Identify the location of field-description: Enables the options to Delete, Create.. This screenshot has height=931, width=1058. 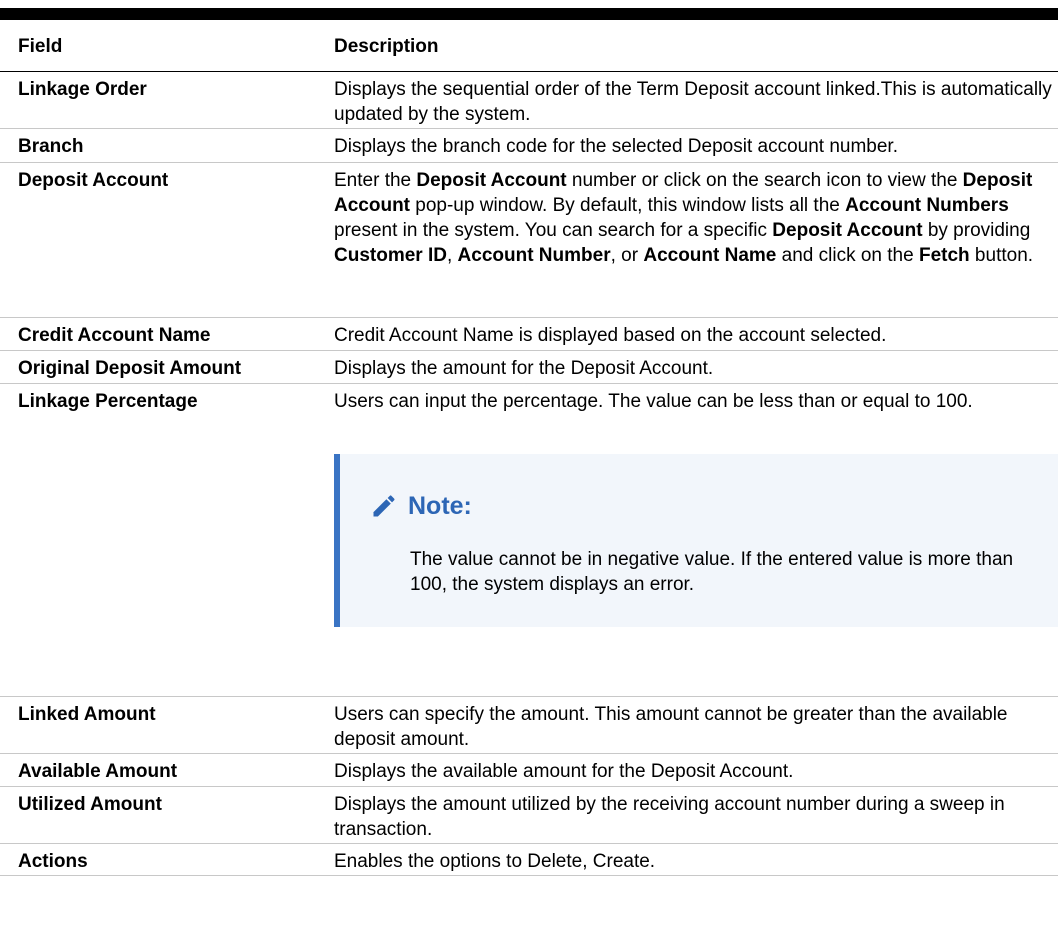
(495, 861).